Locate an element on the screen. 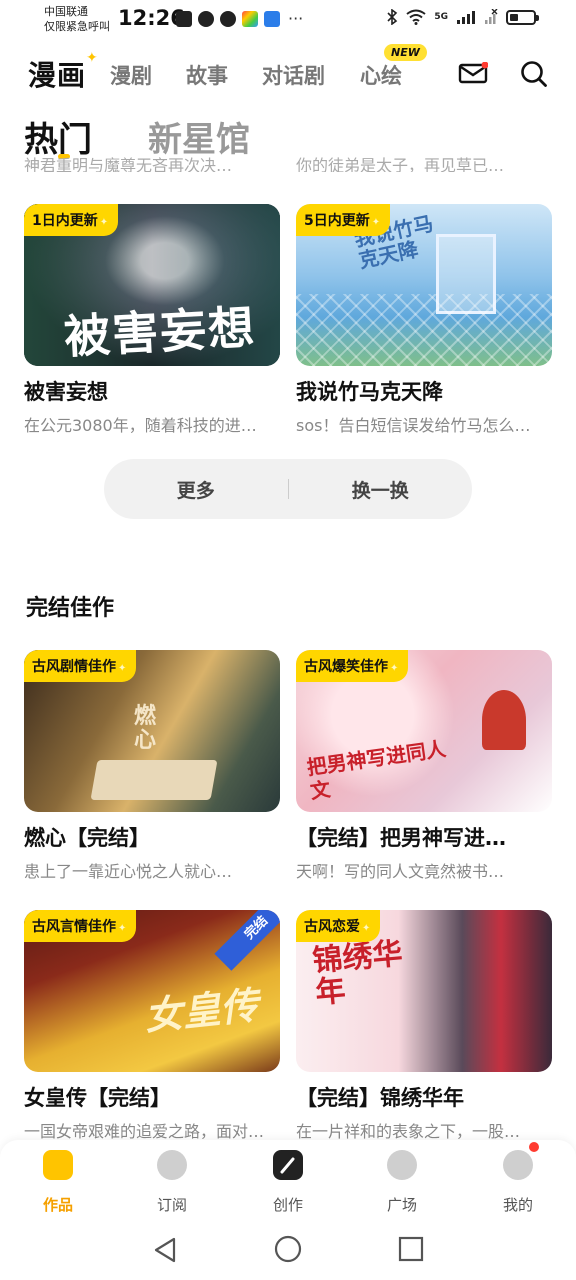 The image size is (576, 1280). works-icon is located at coordinates (58, 1165).